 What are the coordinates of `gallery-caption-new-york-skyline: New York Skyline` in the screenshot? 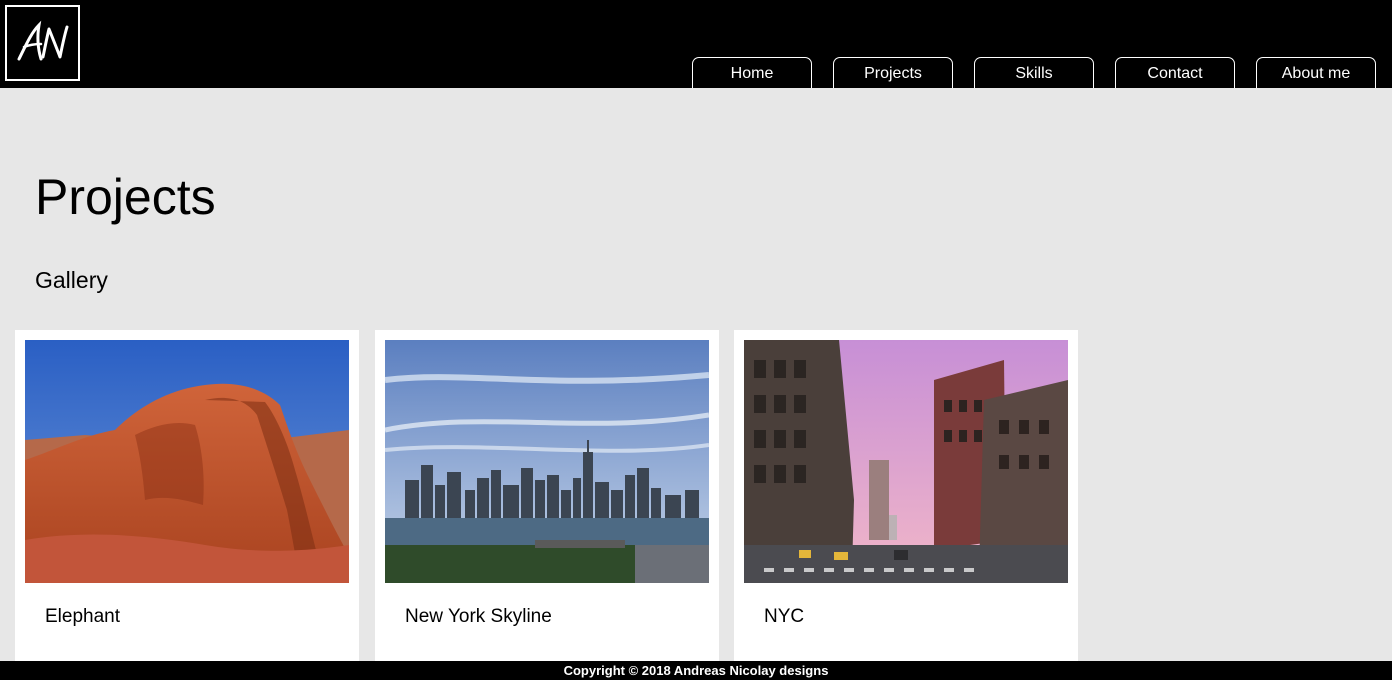 It's located at (478, 616).